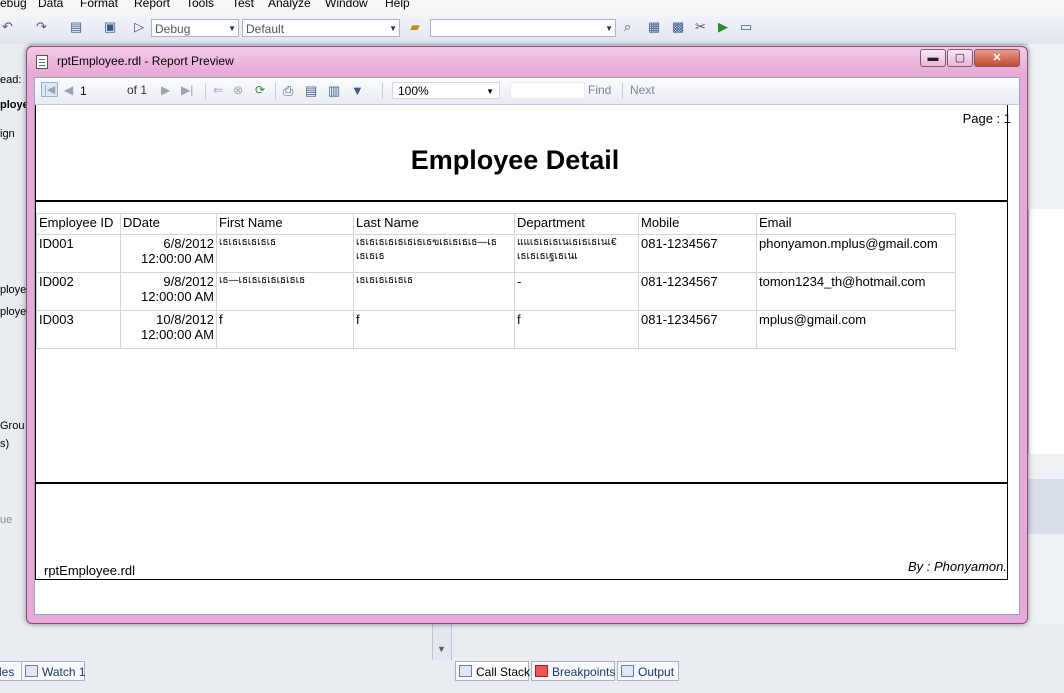 This screenshot has width=1064, height=693. Describe the element at coordinates (576, 253) in the screenshot. I see `cell-department: แแเธเธเธเนเธเธเธเนเ€ เธเธเธเฐเธเนเ` at that location.